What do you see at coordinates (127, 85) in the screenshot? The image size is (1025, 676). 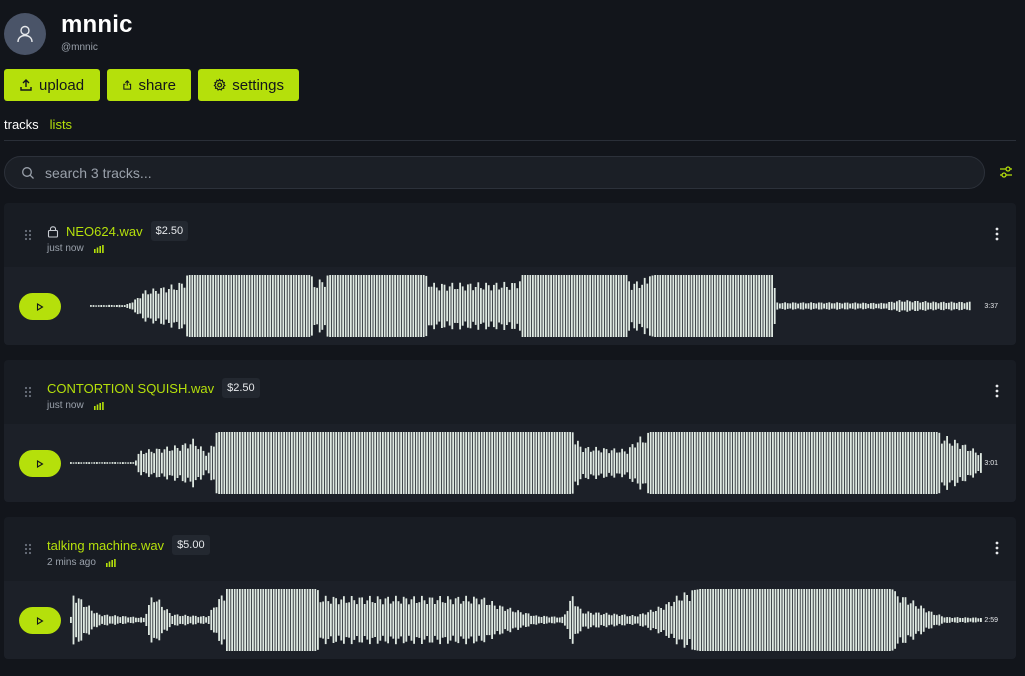 I see `share-icon` at bounding box center [127, 85].